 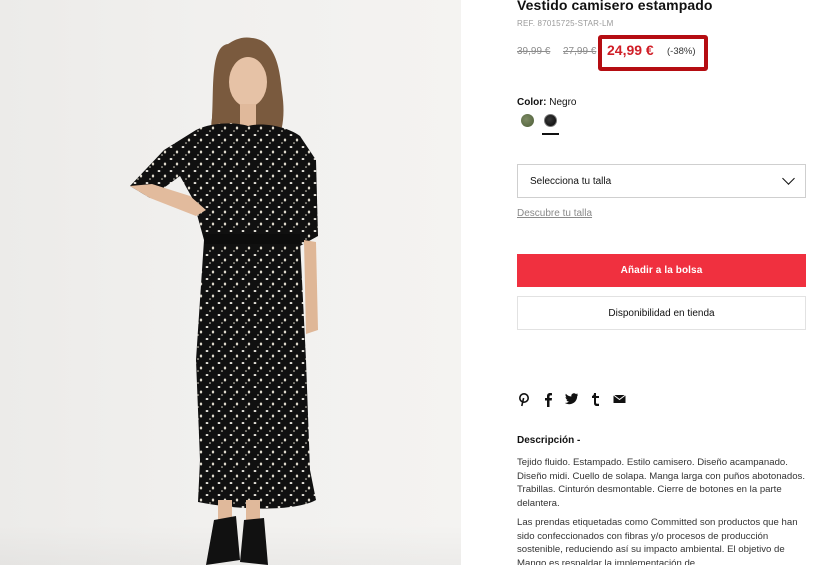 What do you see at coordinates (523, 400) in the screenshot?
I see `pinterest-icon` at bounding box center [523, 400].